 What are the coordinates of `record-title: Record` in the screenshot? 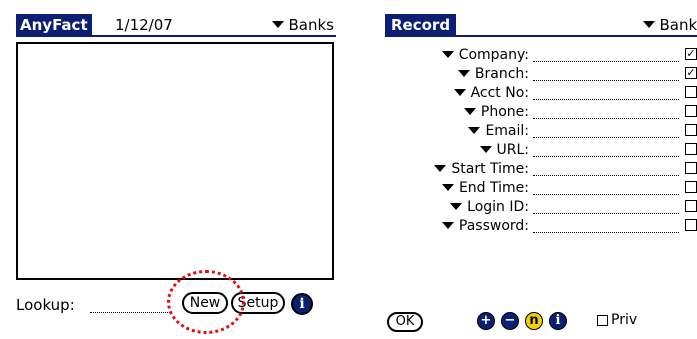 It's located at (421, 25).